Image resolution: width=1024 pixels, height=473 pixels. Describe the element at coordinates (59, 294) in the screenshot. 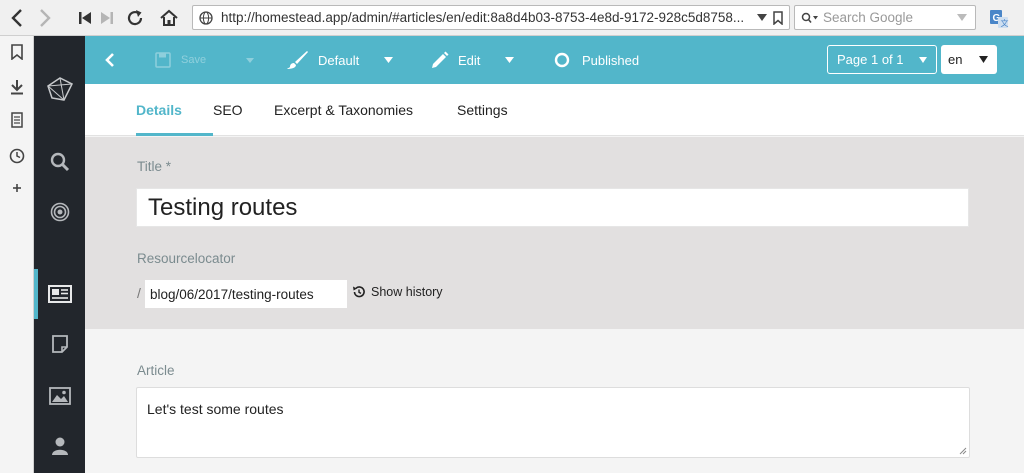

I see `articles-icon` at that location.